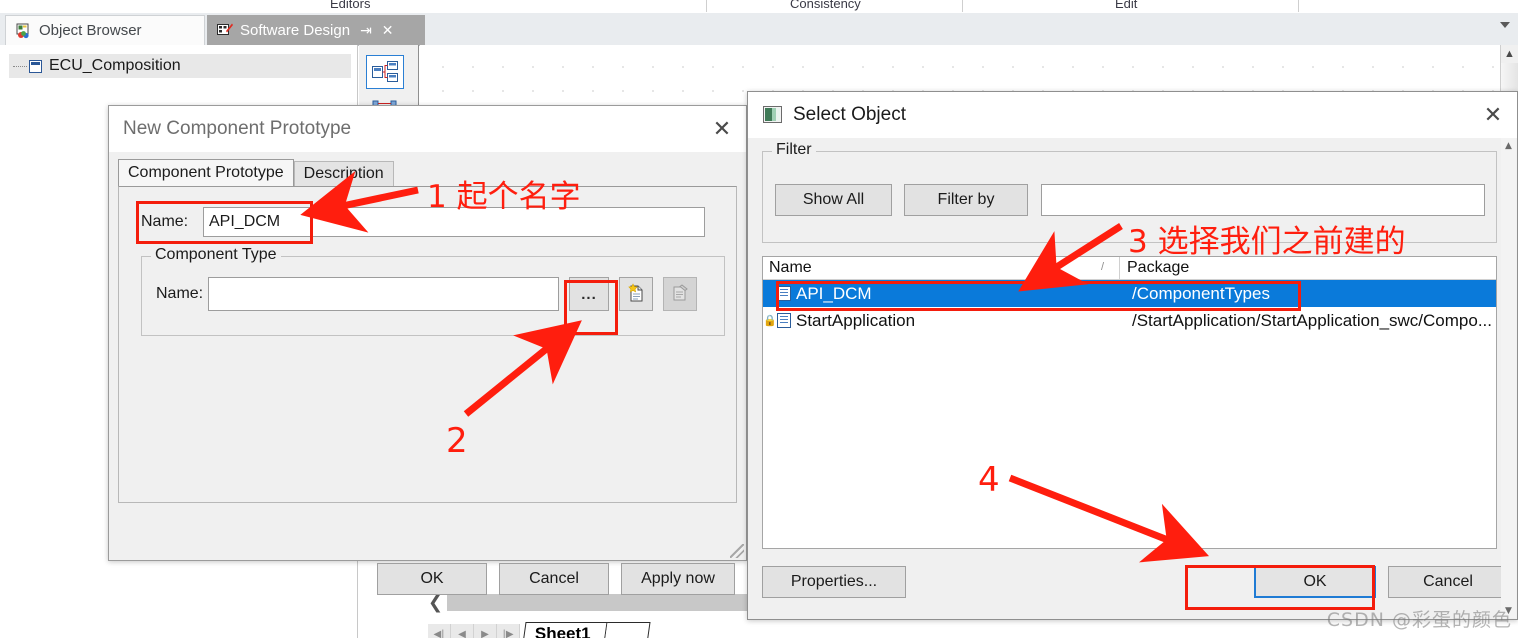  I want to click on sheet-tab-label: Sheet1, so click(562, 631).